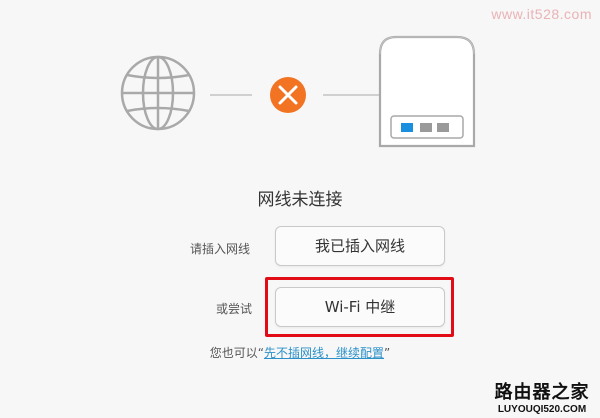 Image resolution: width=600 pixels, height=418 pixels. What do you see at coordinates (300, 200) in the screenshot?
I see `status-title: 网线未连接` at bounding box center [300, 200].